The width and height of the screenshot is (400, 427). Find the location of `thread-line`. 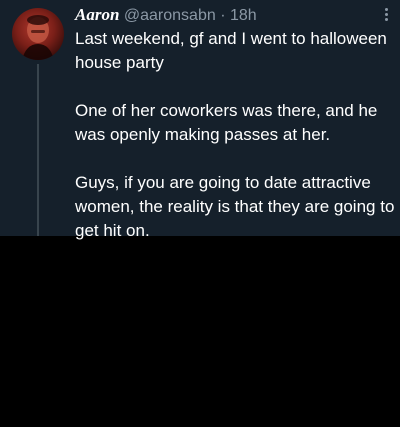

thread-line is located at coordinates (38, 150).